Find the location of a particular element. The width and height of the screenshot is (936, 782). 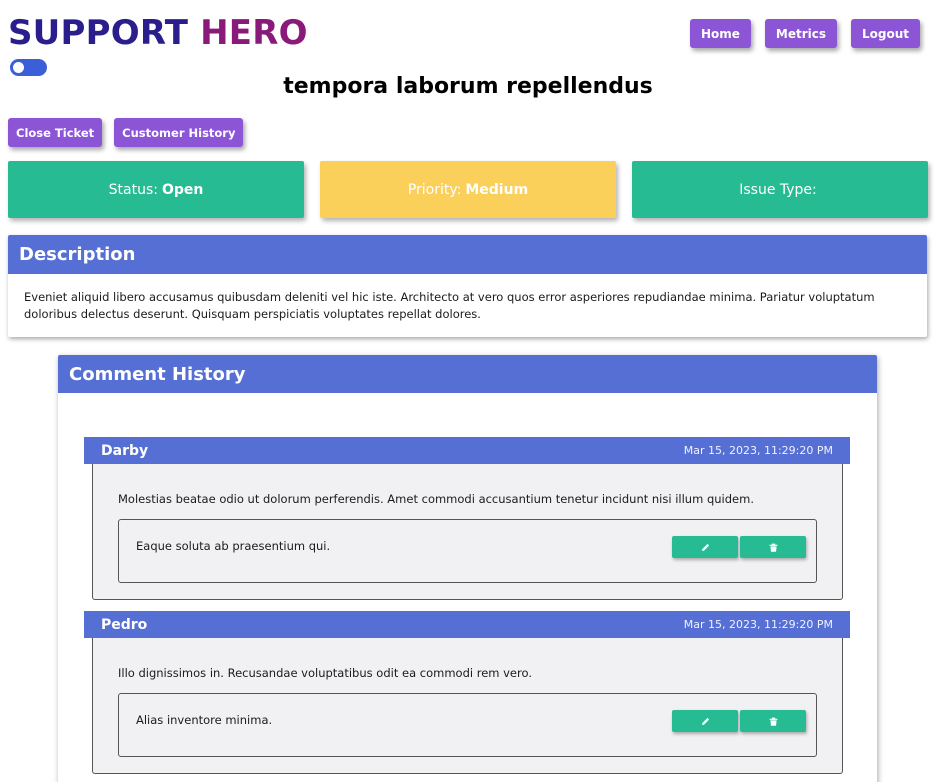

comment-history-heading: Comment History is located at coordinates (467, 374).